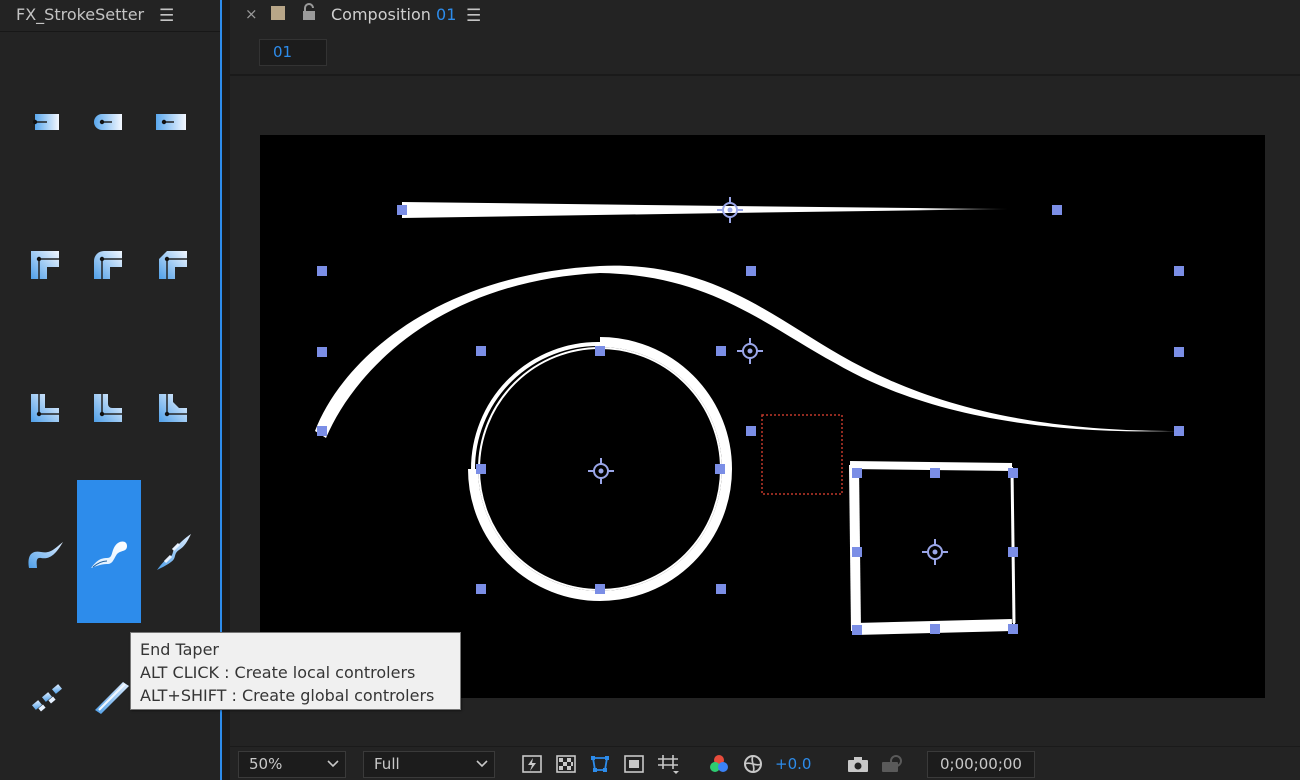 Image resolution: width=1300 pixels, height=780 pixels. Describe the element at coordinates (634, 764) in the screenshot. I see `region-of-interest-icon` at that location.